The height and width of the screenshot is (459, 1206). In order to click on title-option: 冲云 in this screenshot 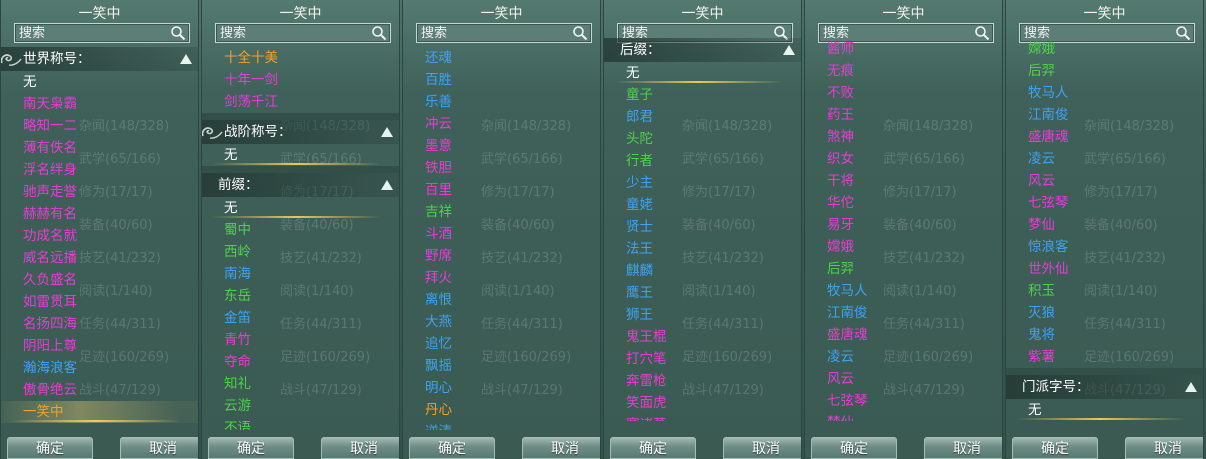, I will do `click(501, 124)`.